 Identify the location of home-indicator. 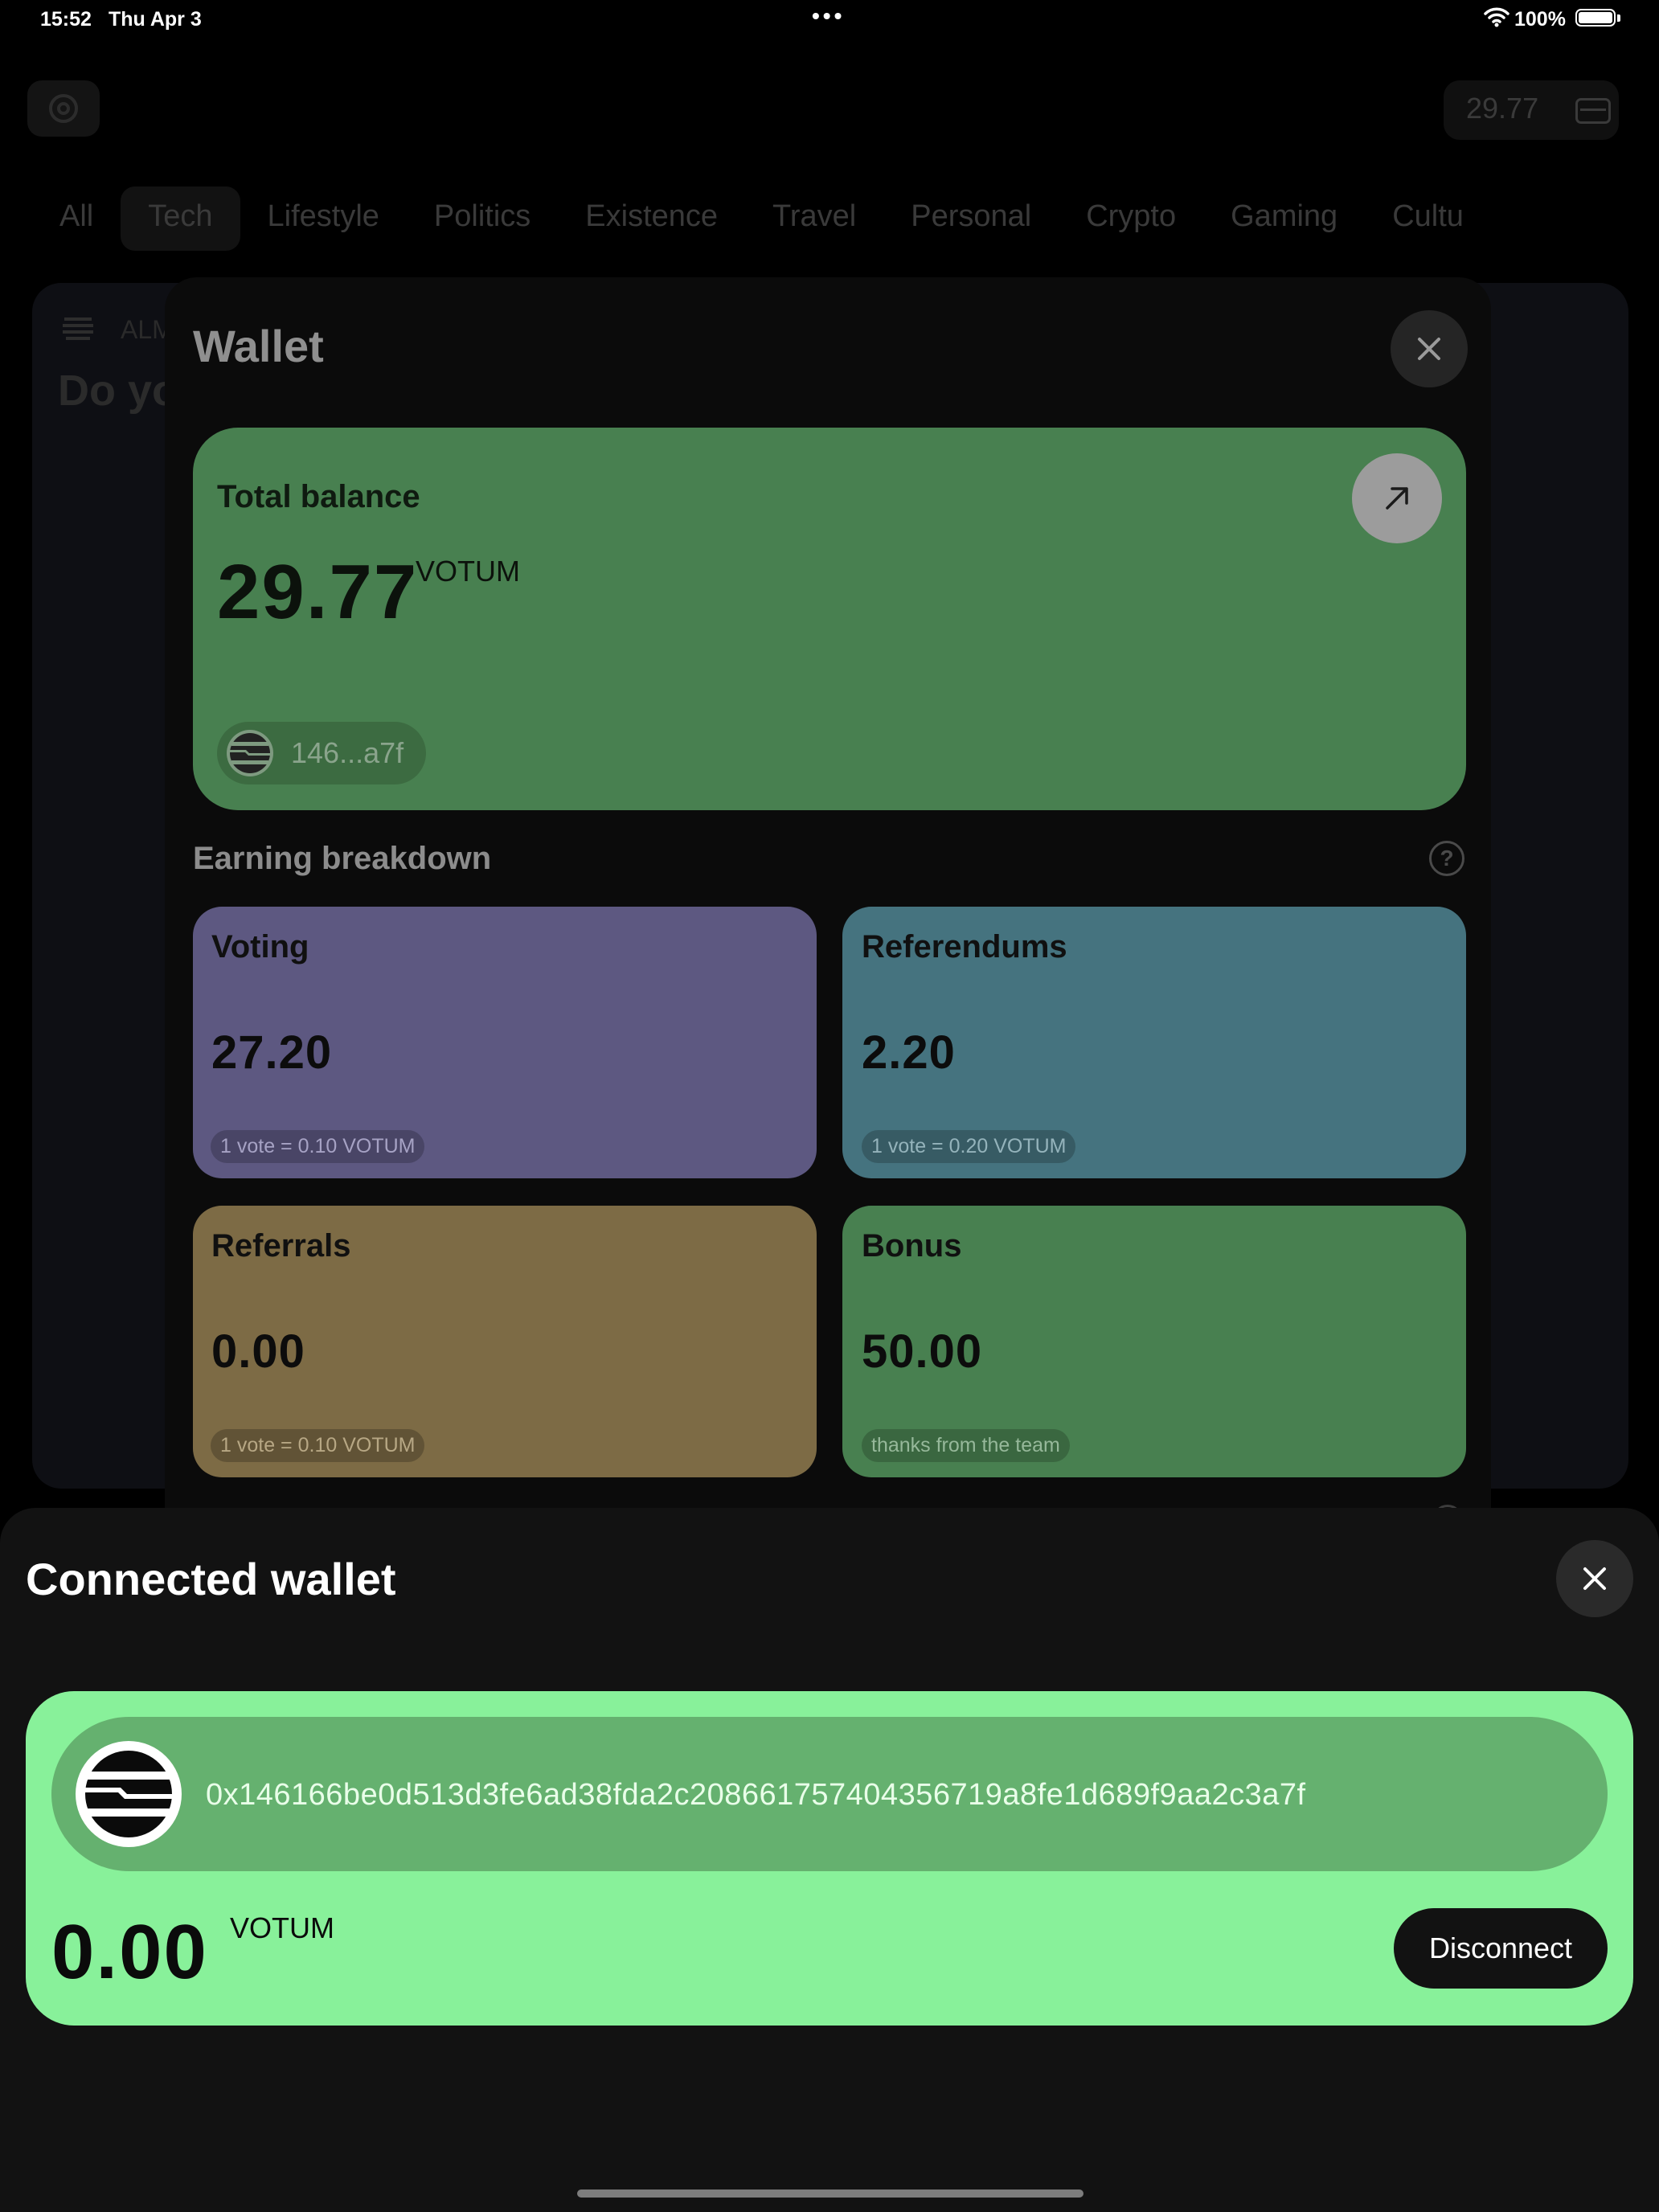
(830, 2193).